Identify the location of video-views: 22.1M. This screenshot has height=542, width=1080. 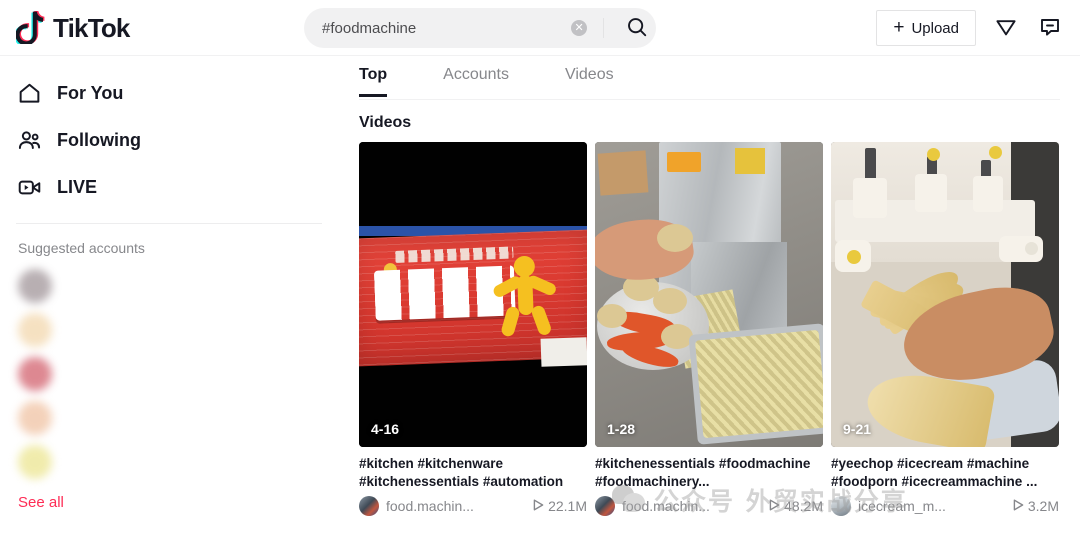
(560, 506).